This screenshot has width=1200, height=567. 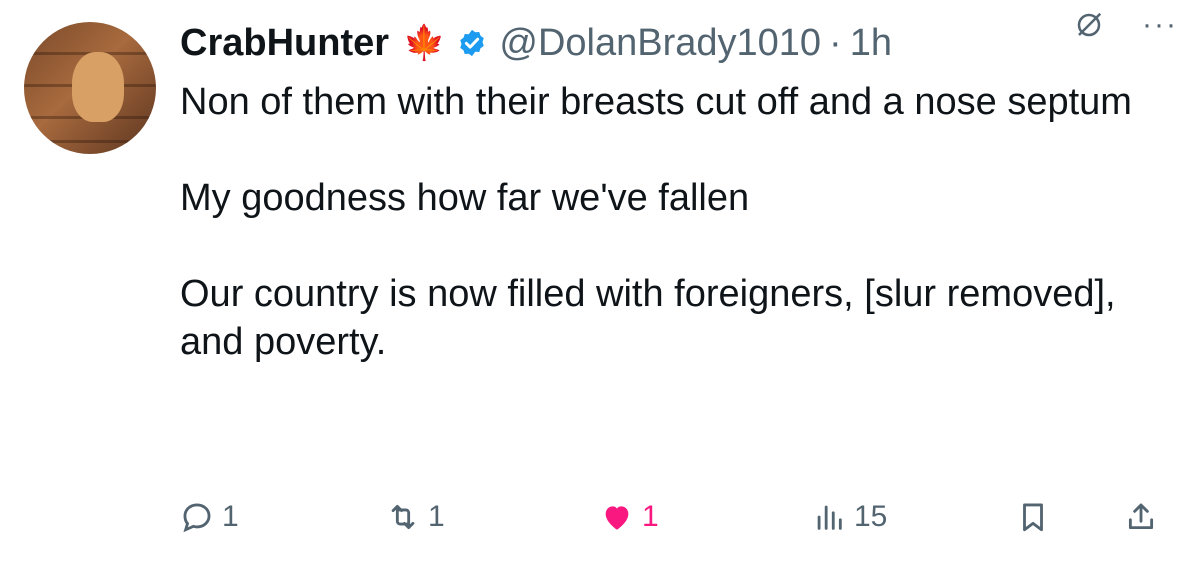 I want to click on post-header: CrabHunter 🍁 @DolanBrady1010 · 1h, so click(x=680, y=43).